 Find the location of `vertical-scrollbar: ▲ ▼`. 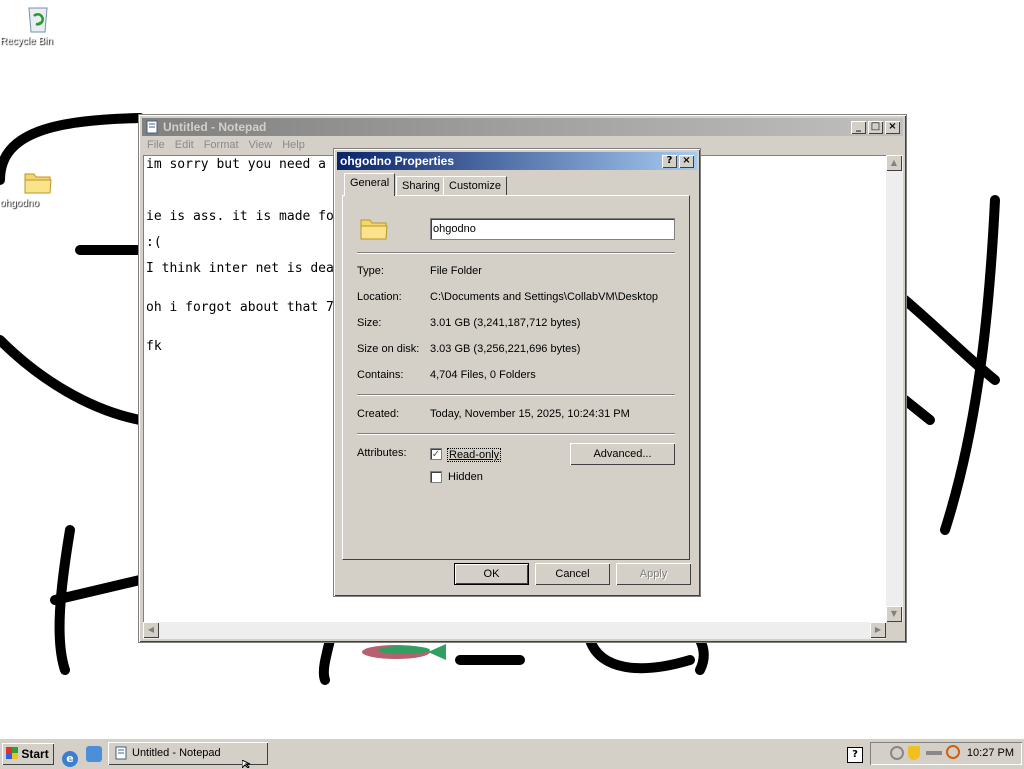

vertical-scrollbar: ▲ ▼ is located at coordinates (894, 388).